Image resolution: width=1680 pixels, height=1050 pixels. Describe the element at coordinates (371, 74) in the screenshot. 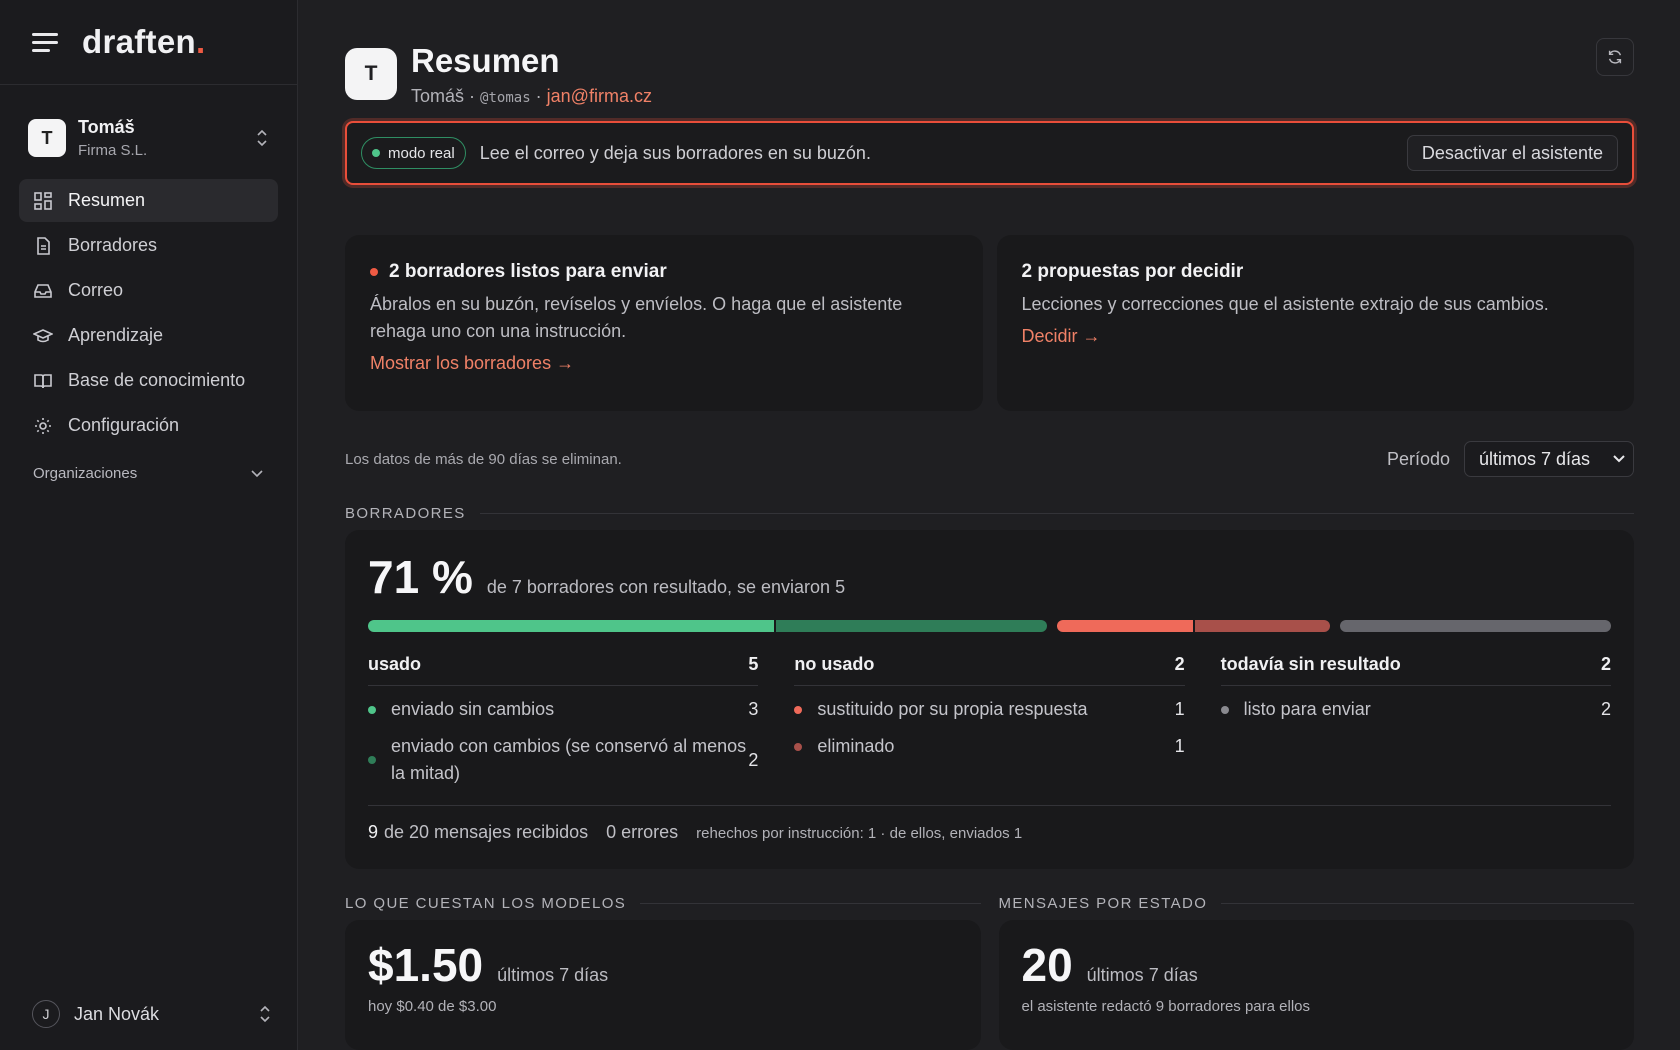

I see `account-avatar: T` at that location.